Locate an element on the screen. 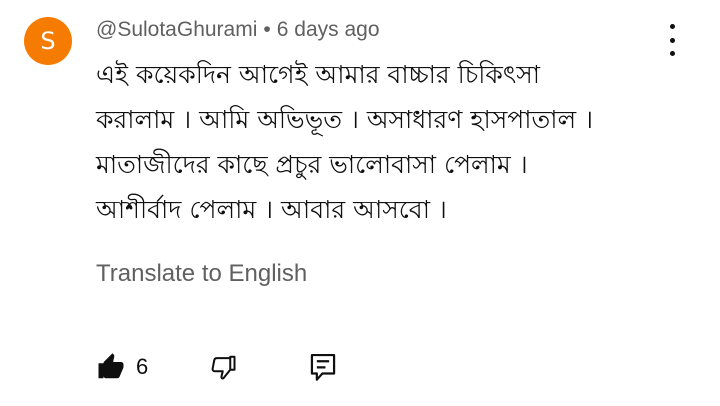 This screenshot has width=720, height=406. dislike-button is located at coordinates (223, 367).